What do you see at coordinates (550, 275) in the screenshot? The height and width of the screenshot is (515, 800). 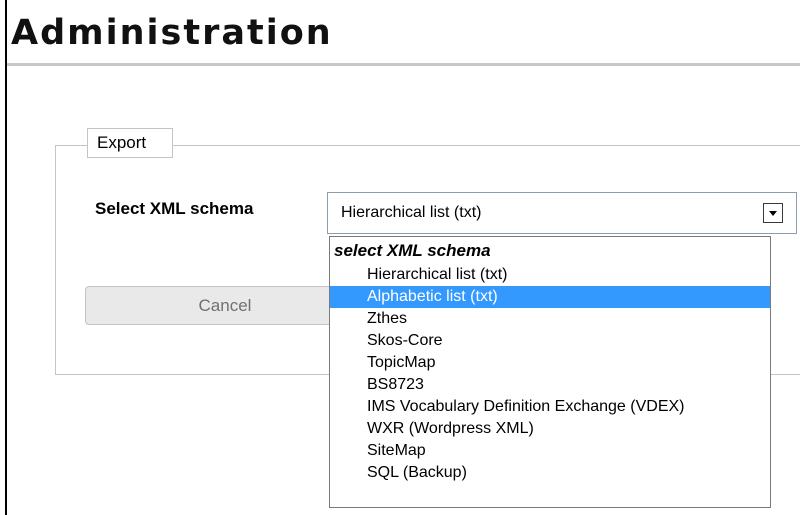 I see `dropdown-option: Hierarchical list (txt)` at bounding box center [550, 275].